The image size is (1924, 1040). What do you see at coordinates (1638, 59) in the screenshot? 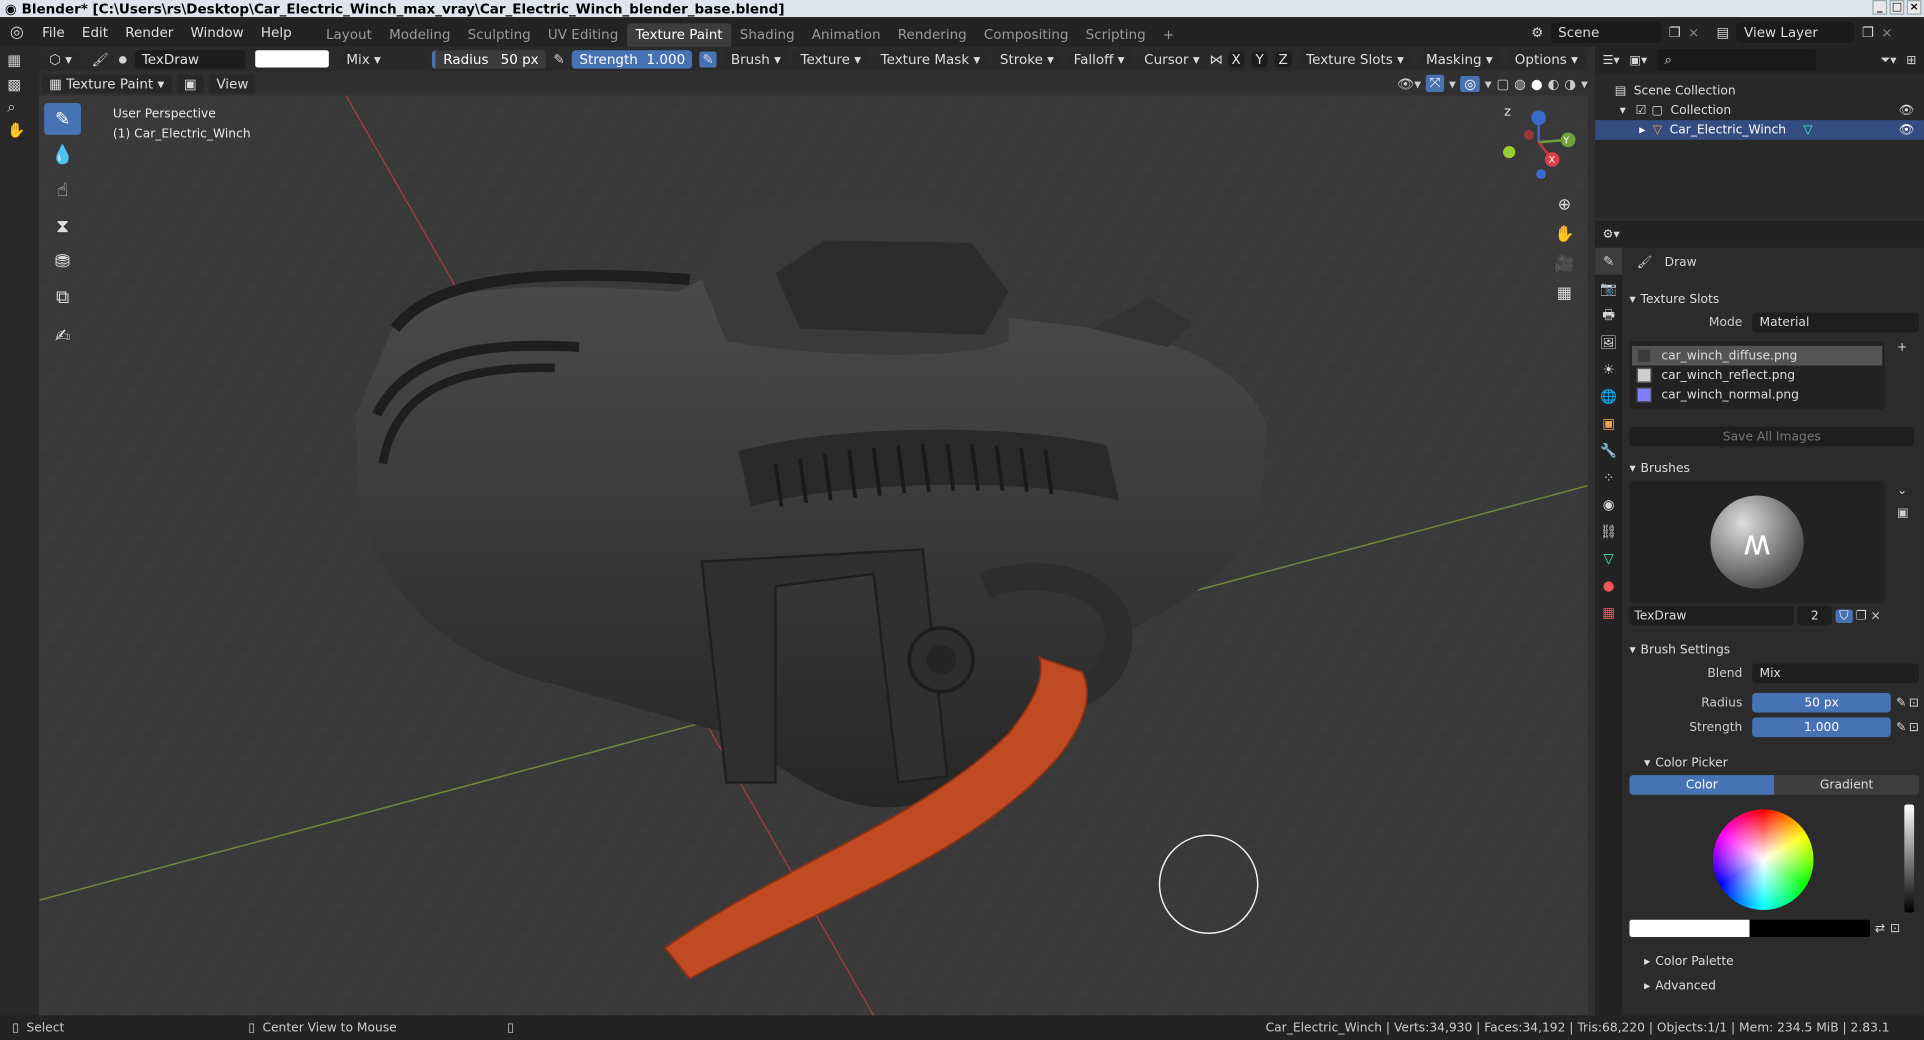
I see `display-mode-icon: ▣▾` at bounding box center [1638, 59].